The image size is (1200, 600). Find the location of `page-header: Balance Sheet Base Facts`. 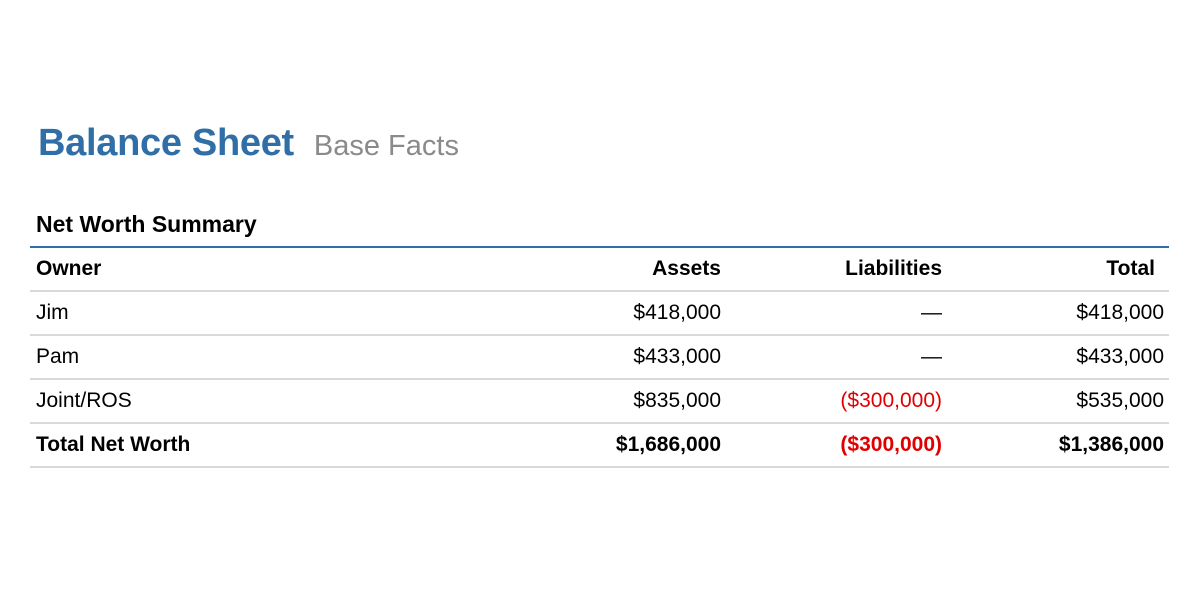

page-header: Balance Sheet Base Facts is located at coordinates (248, 143).